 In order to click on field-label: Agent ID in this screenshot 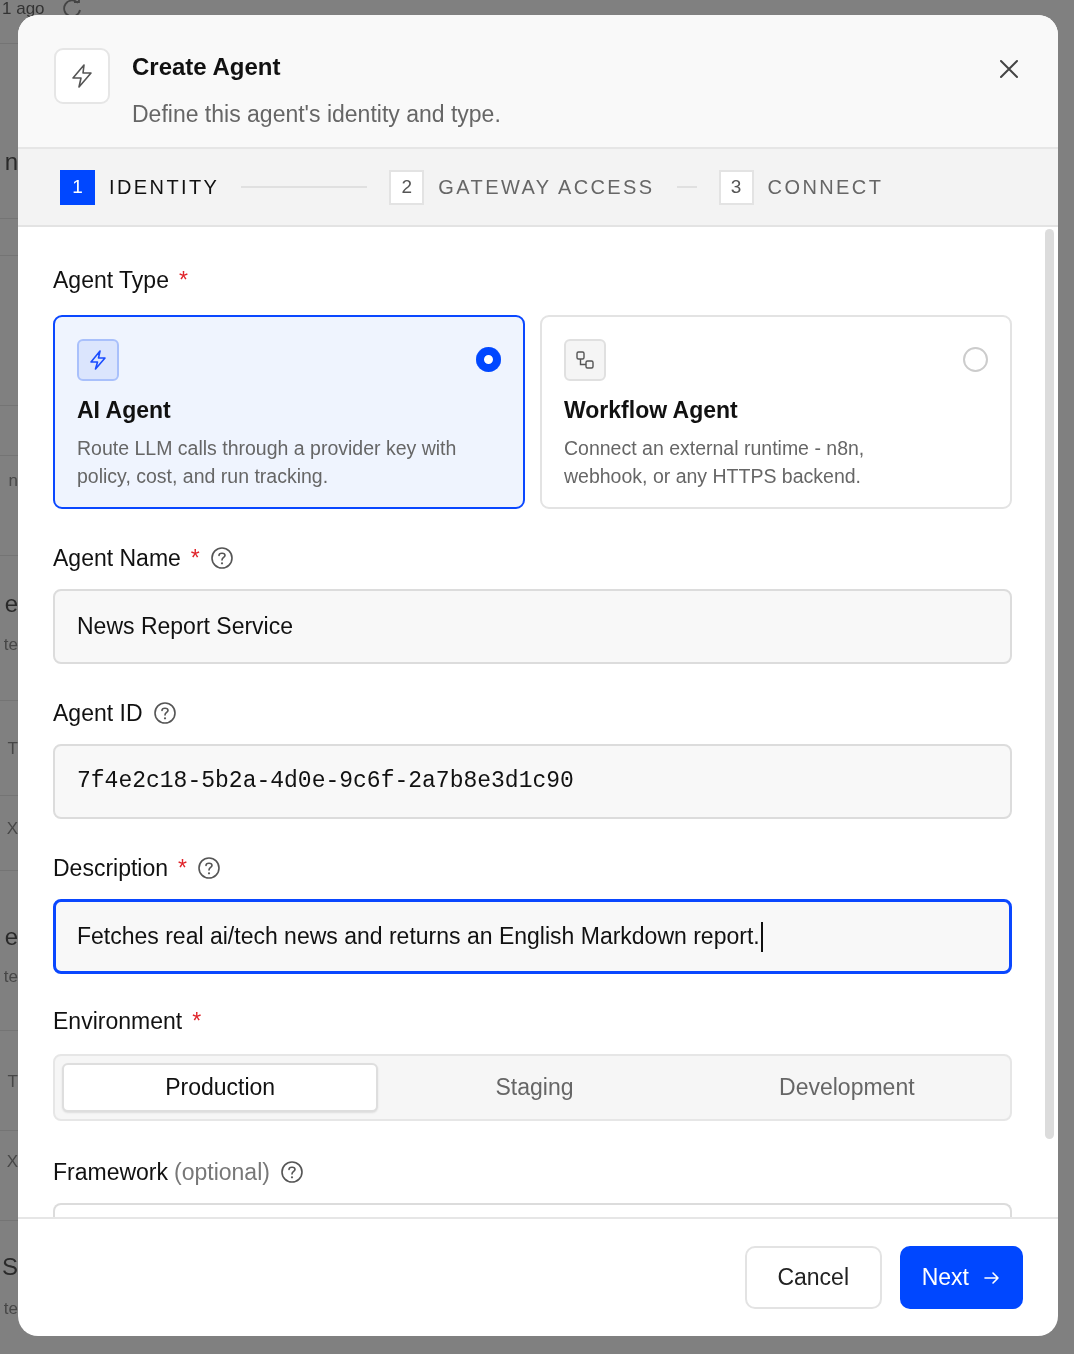, I will do `click(98, 713)`.